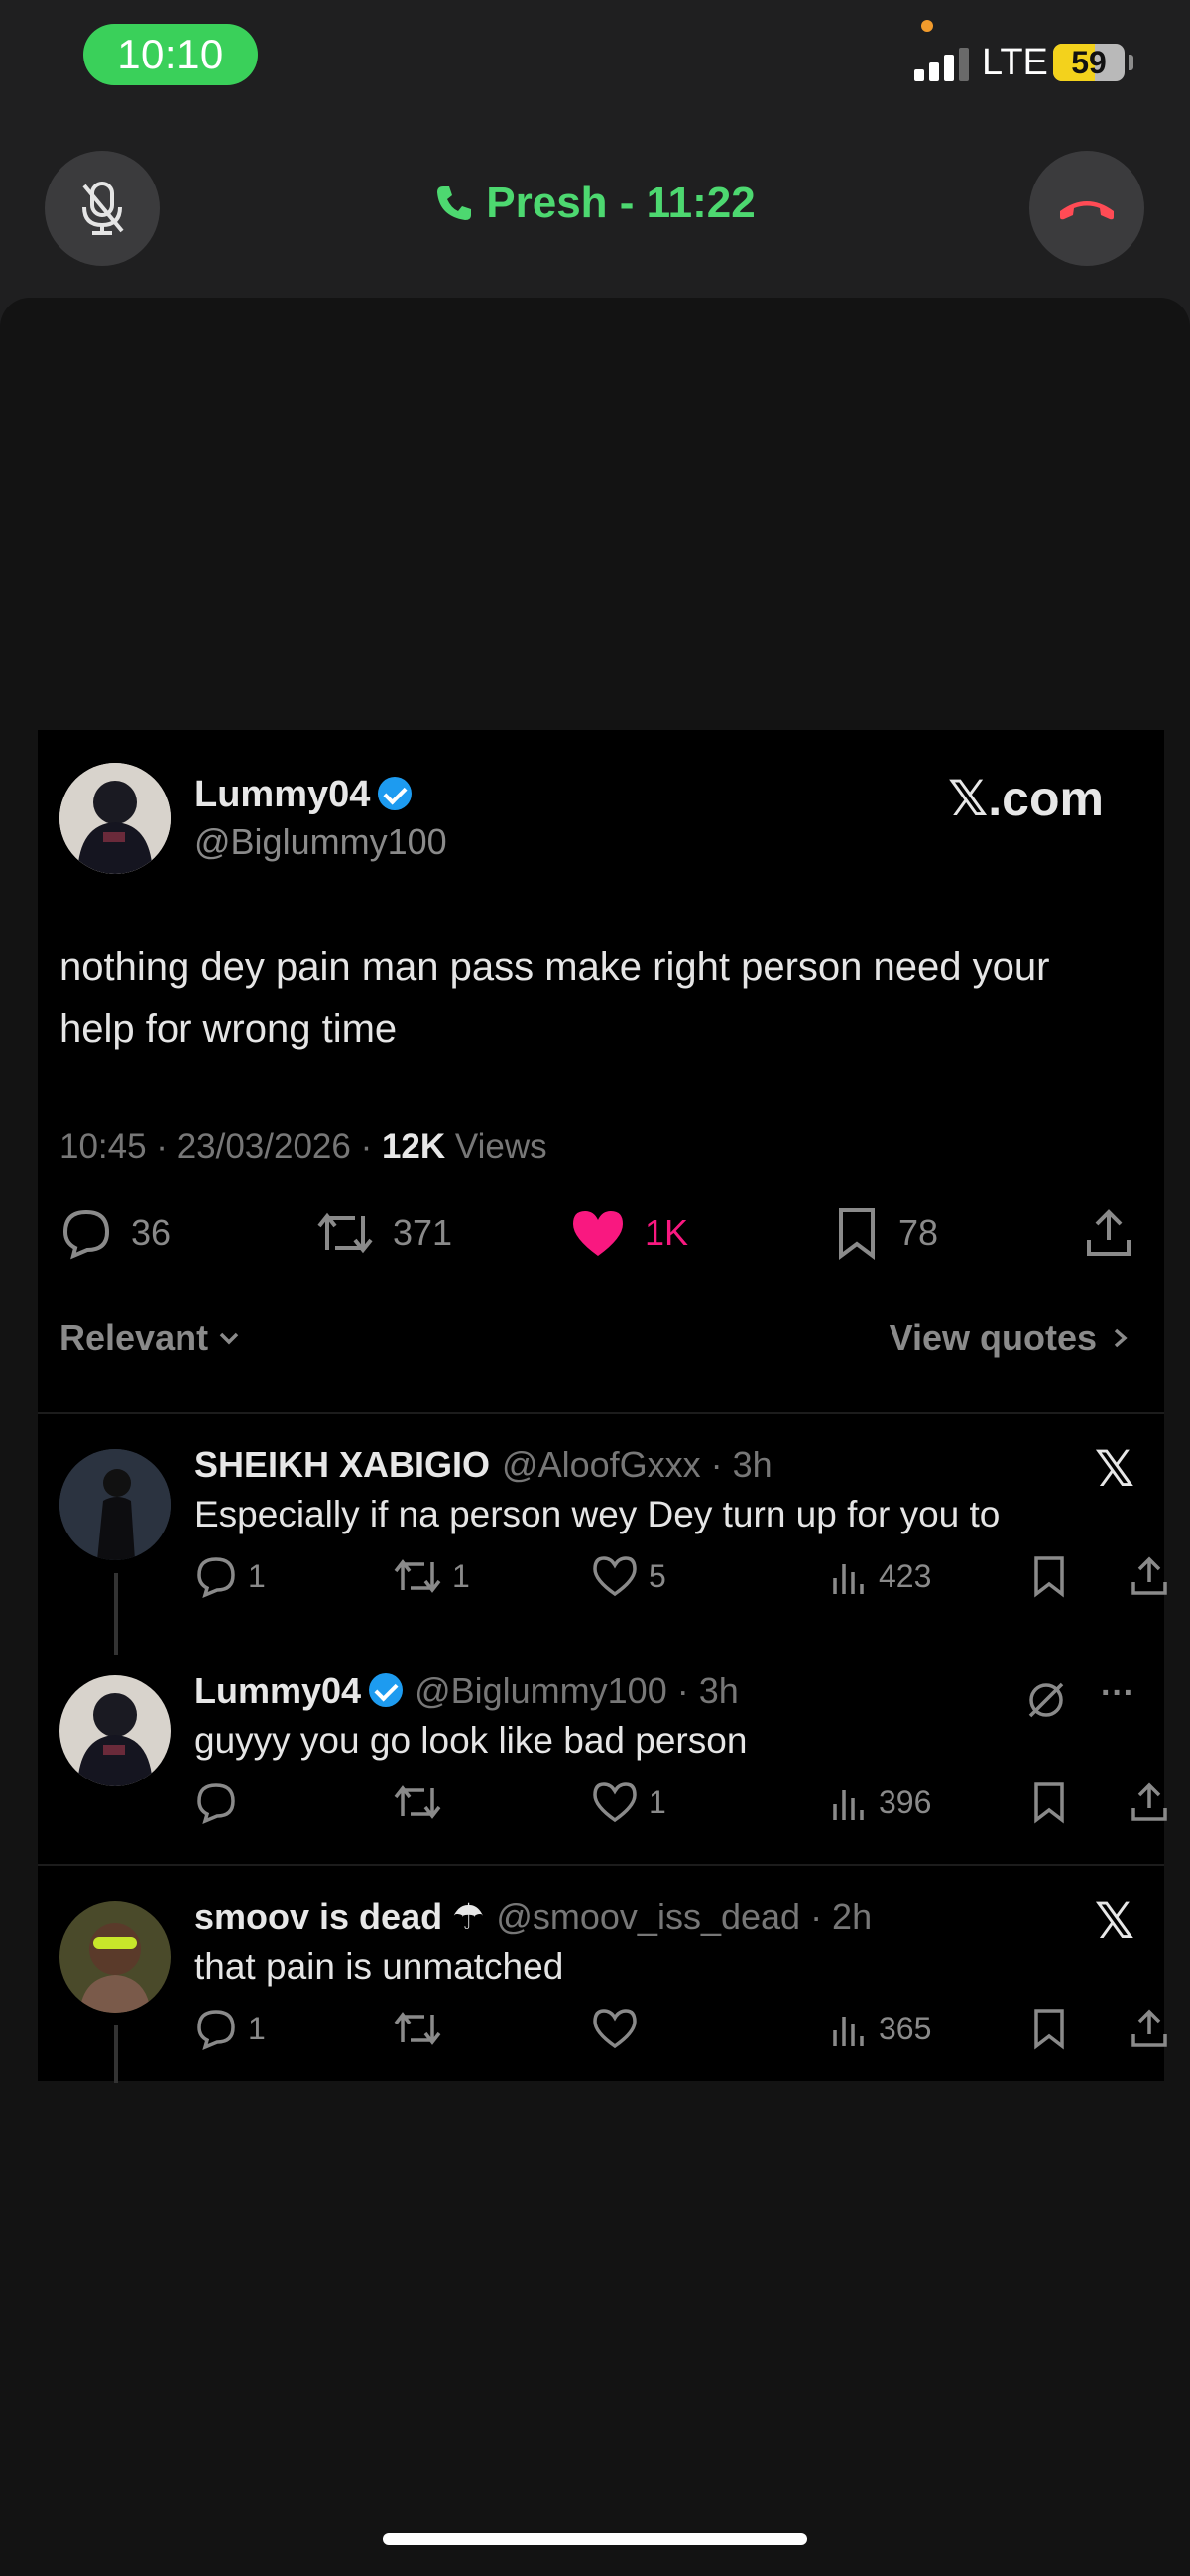  I want to click on battery-level: 59, so click(1089, 62).